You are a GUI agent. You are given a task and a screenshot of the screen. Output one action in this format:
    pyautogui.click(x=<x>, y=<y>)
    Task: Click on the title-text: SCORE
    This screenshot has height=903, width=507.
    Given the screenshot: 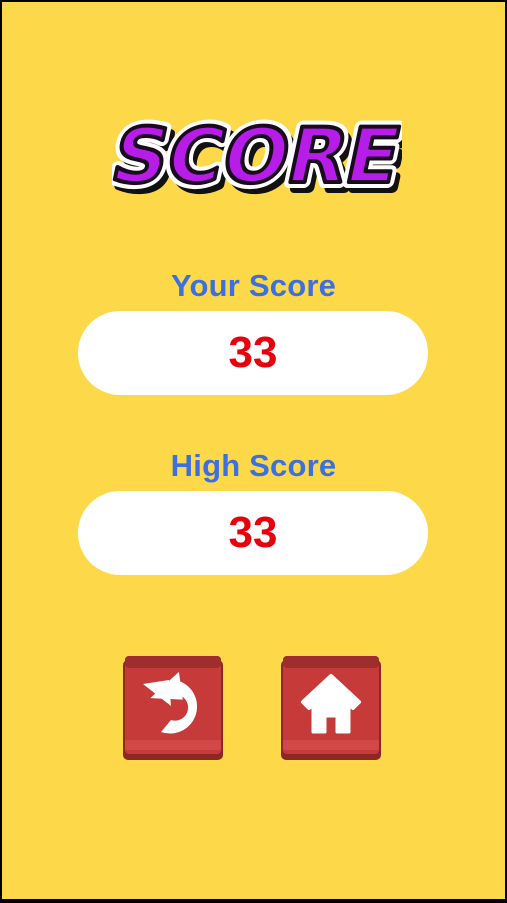 What is the action you would take?
    pyautogui.click(x=257, y=157)
    